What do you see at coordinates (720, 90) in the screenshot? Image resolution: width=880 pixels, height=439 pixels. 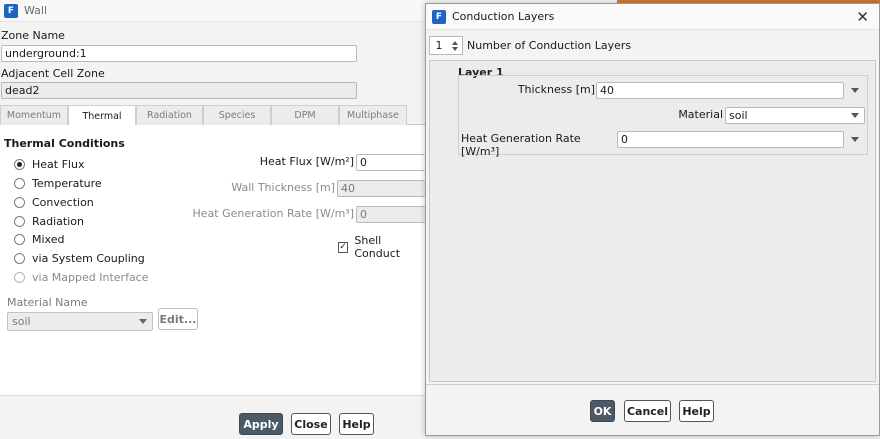 I see `thickness-input: 40` at bounding box center [720, 90].